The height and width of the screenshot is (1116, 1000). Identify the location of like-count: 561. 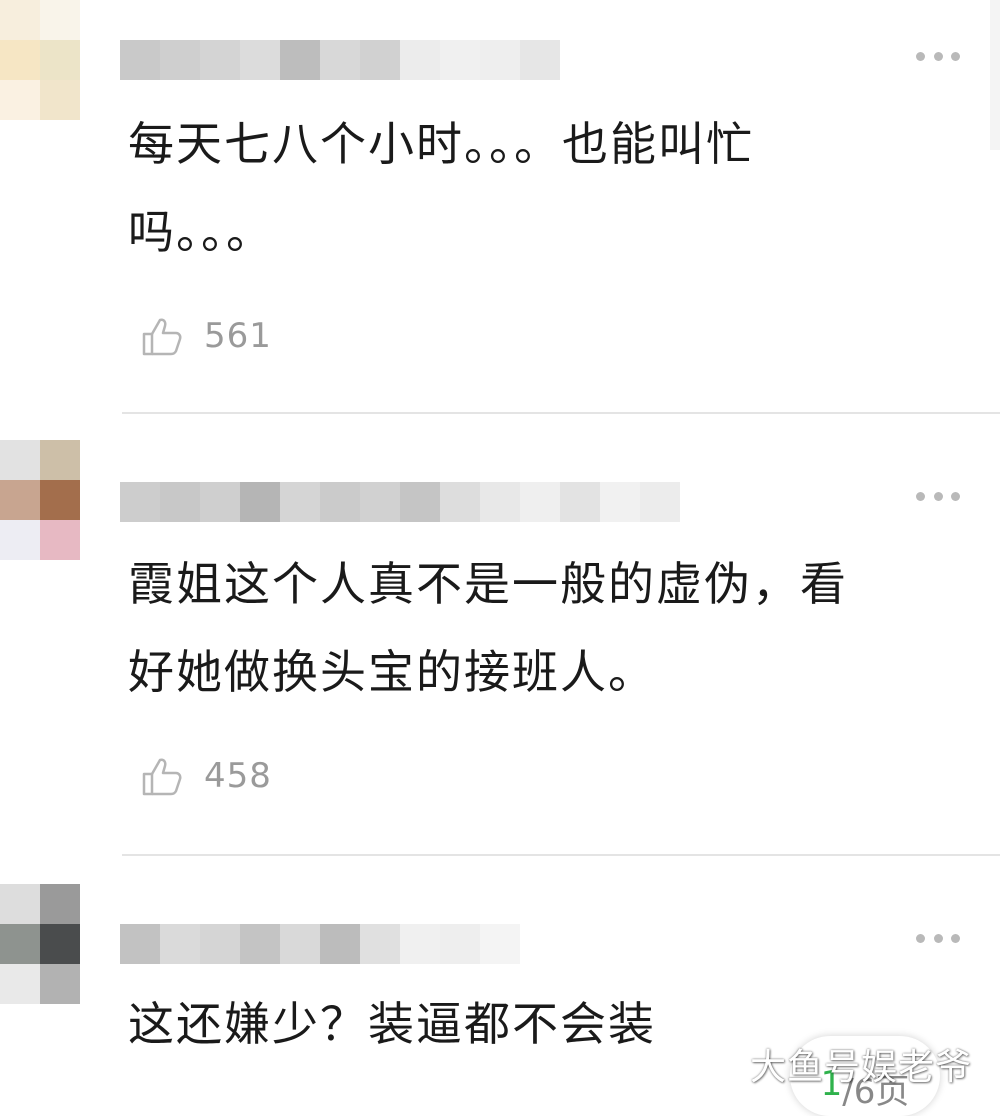
(238, 336).